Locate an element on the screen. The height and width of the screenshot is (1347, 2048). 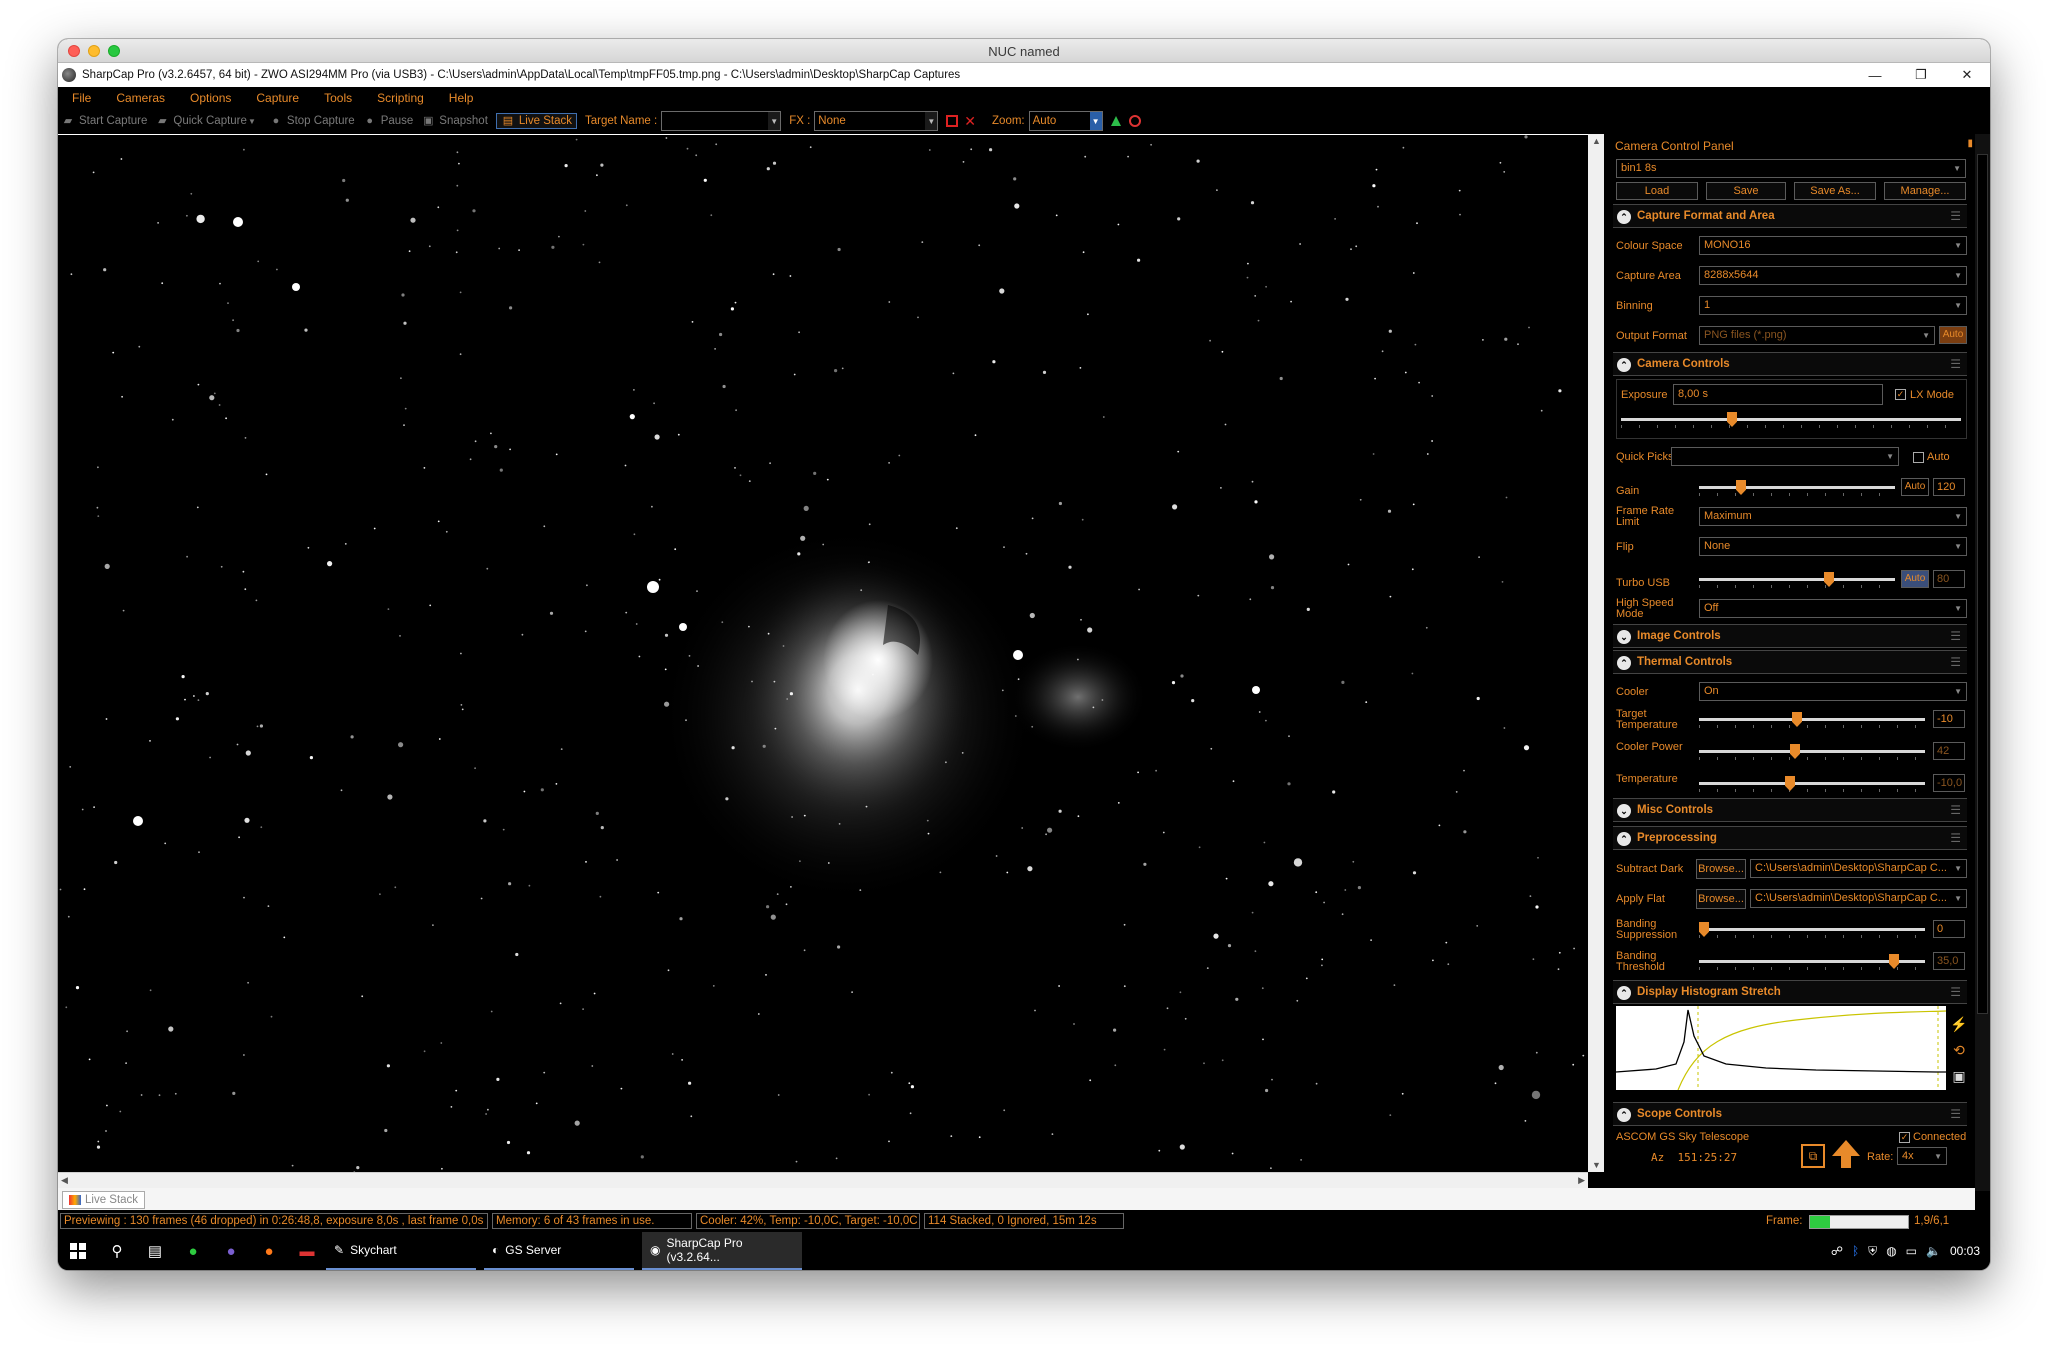
binning-select: 1 ▼ is located at coordinates (1833, 305).